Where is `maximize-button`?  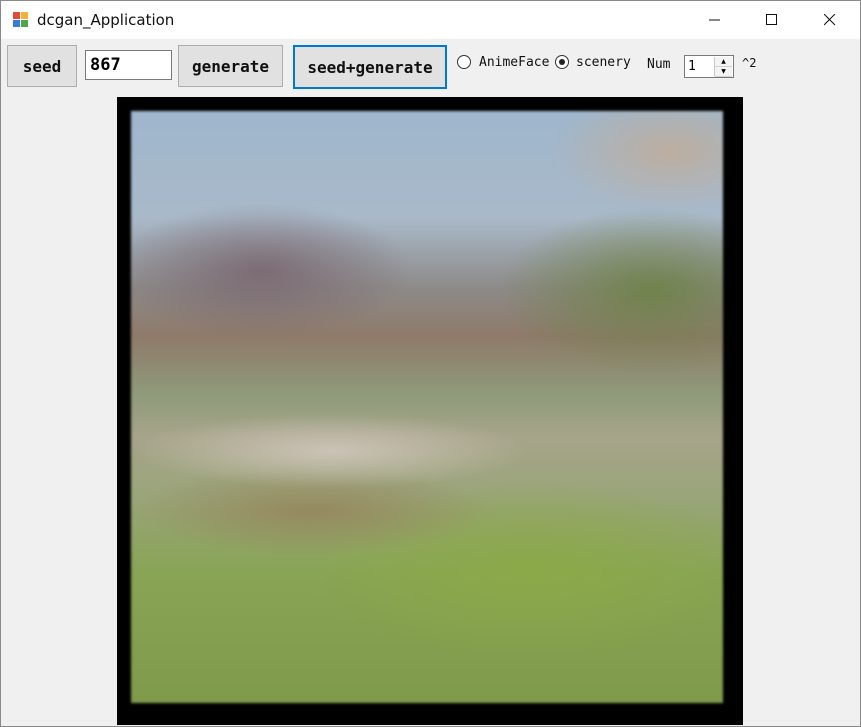 maximize-button is located at coordinates (772, 20).